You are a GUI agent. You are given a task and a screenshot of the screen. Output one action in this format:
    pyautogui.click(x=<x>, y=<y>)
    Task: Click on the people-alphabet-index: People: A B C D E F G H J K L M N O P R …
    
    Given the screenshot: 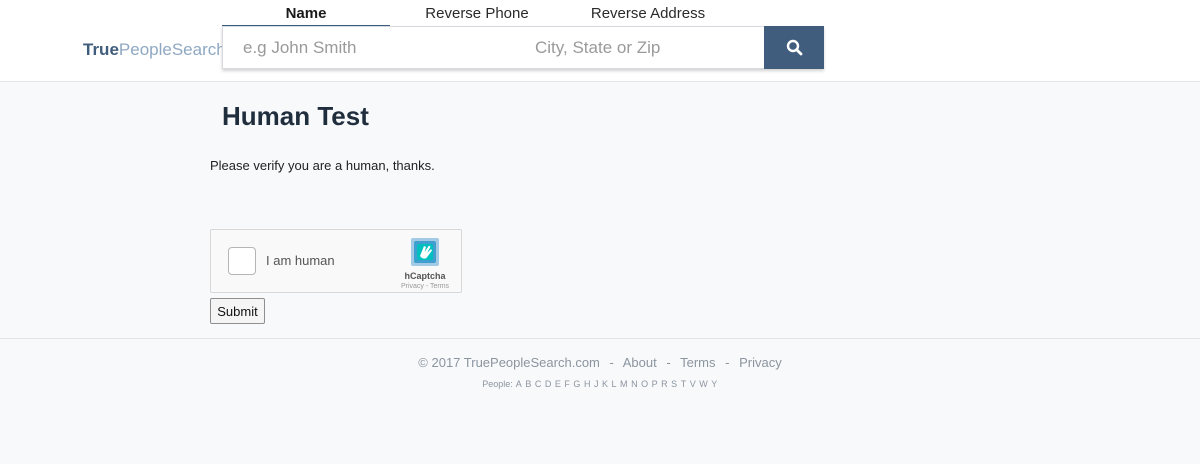 What is the action you would take?
    pyautogui.click(x=600, y=384)
    